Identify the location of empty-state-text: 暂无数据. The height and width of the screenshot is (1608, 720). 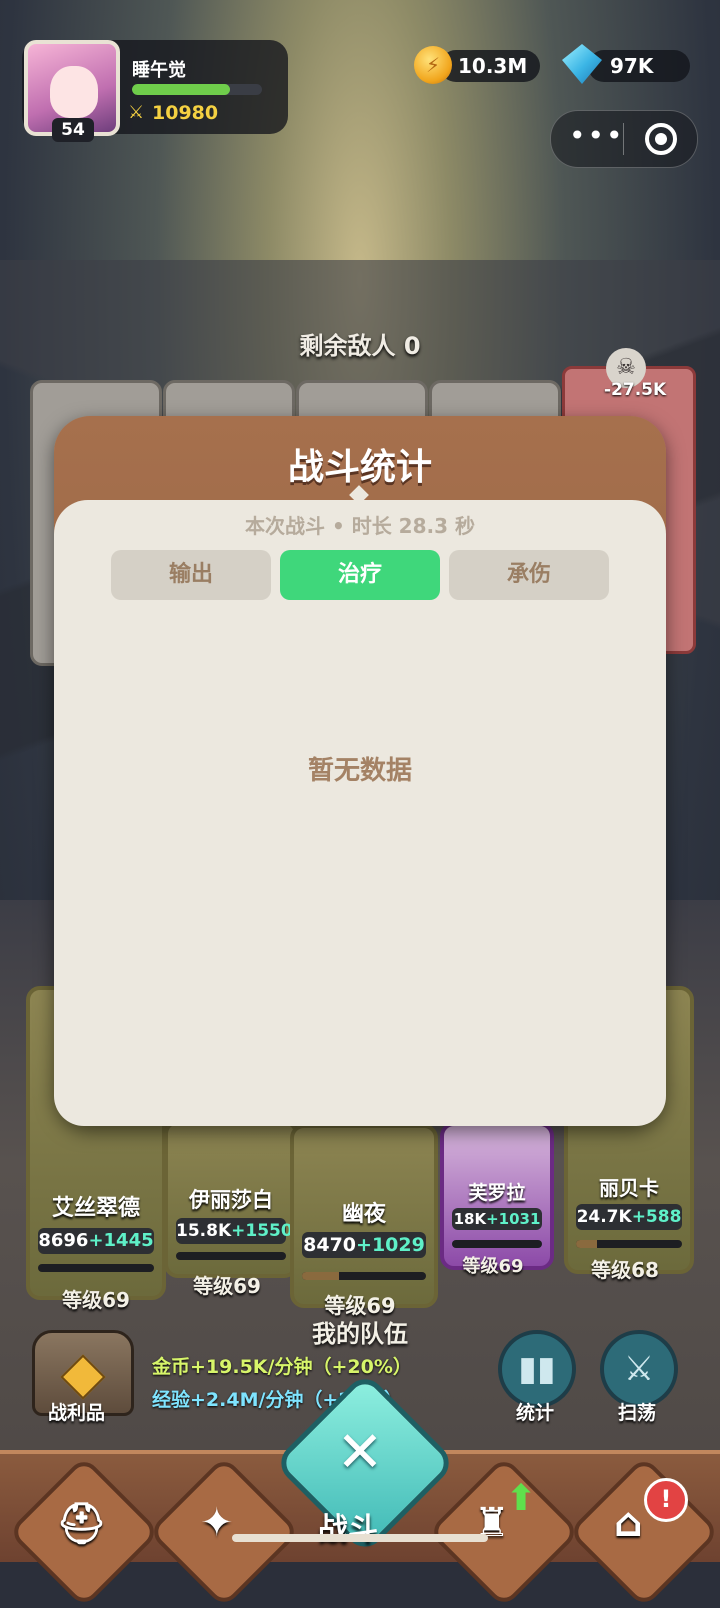
(359, 771).